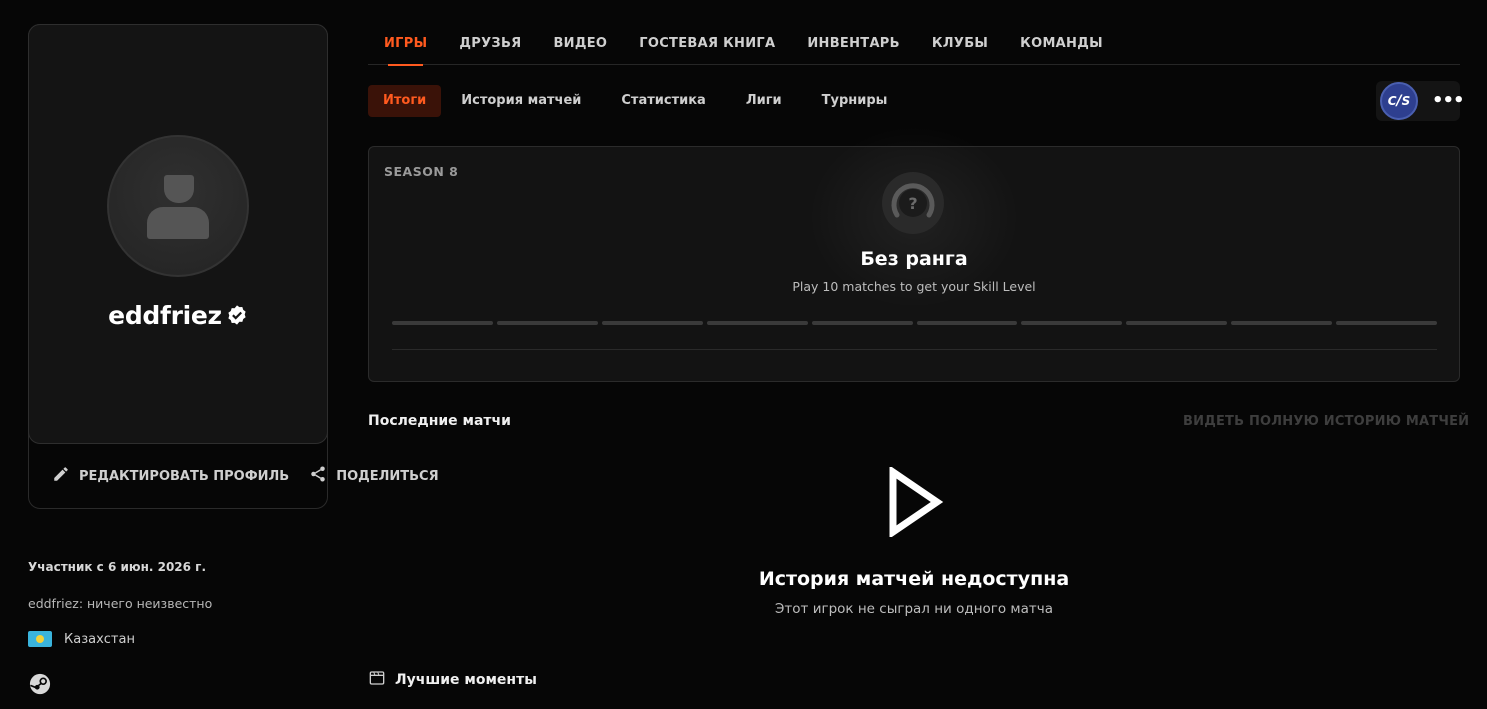 Image resolution: width=1487 pixels, height=709 pixels. I want to click on highlights-section: Лучшие моменты, so click(453, 680).